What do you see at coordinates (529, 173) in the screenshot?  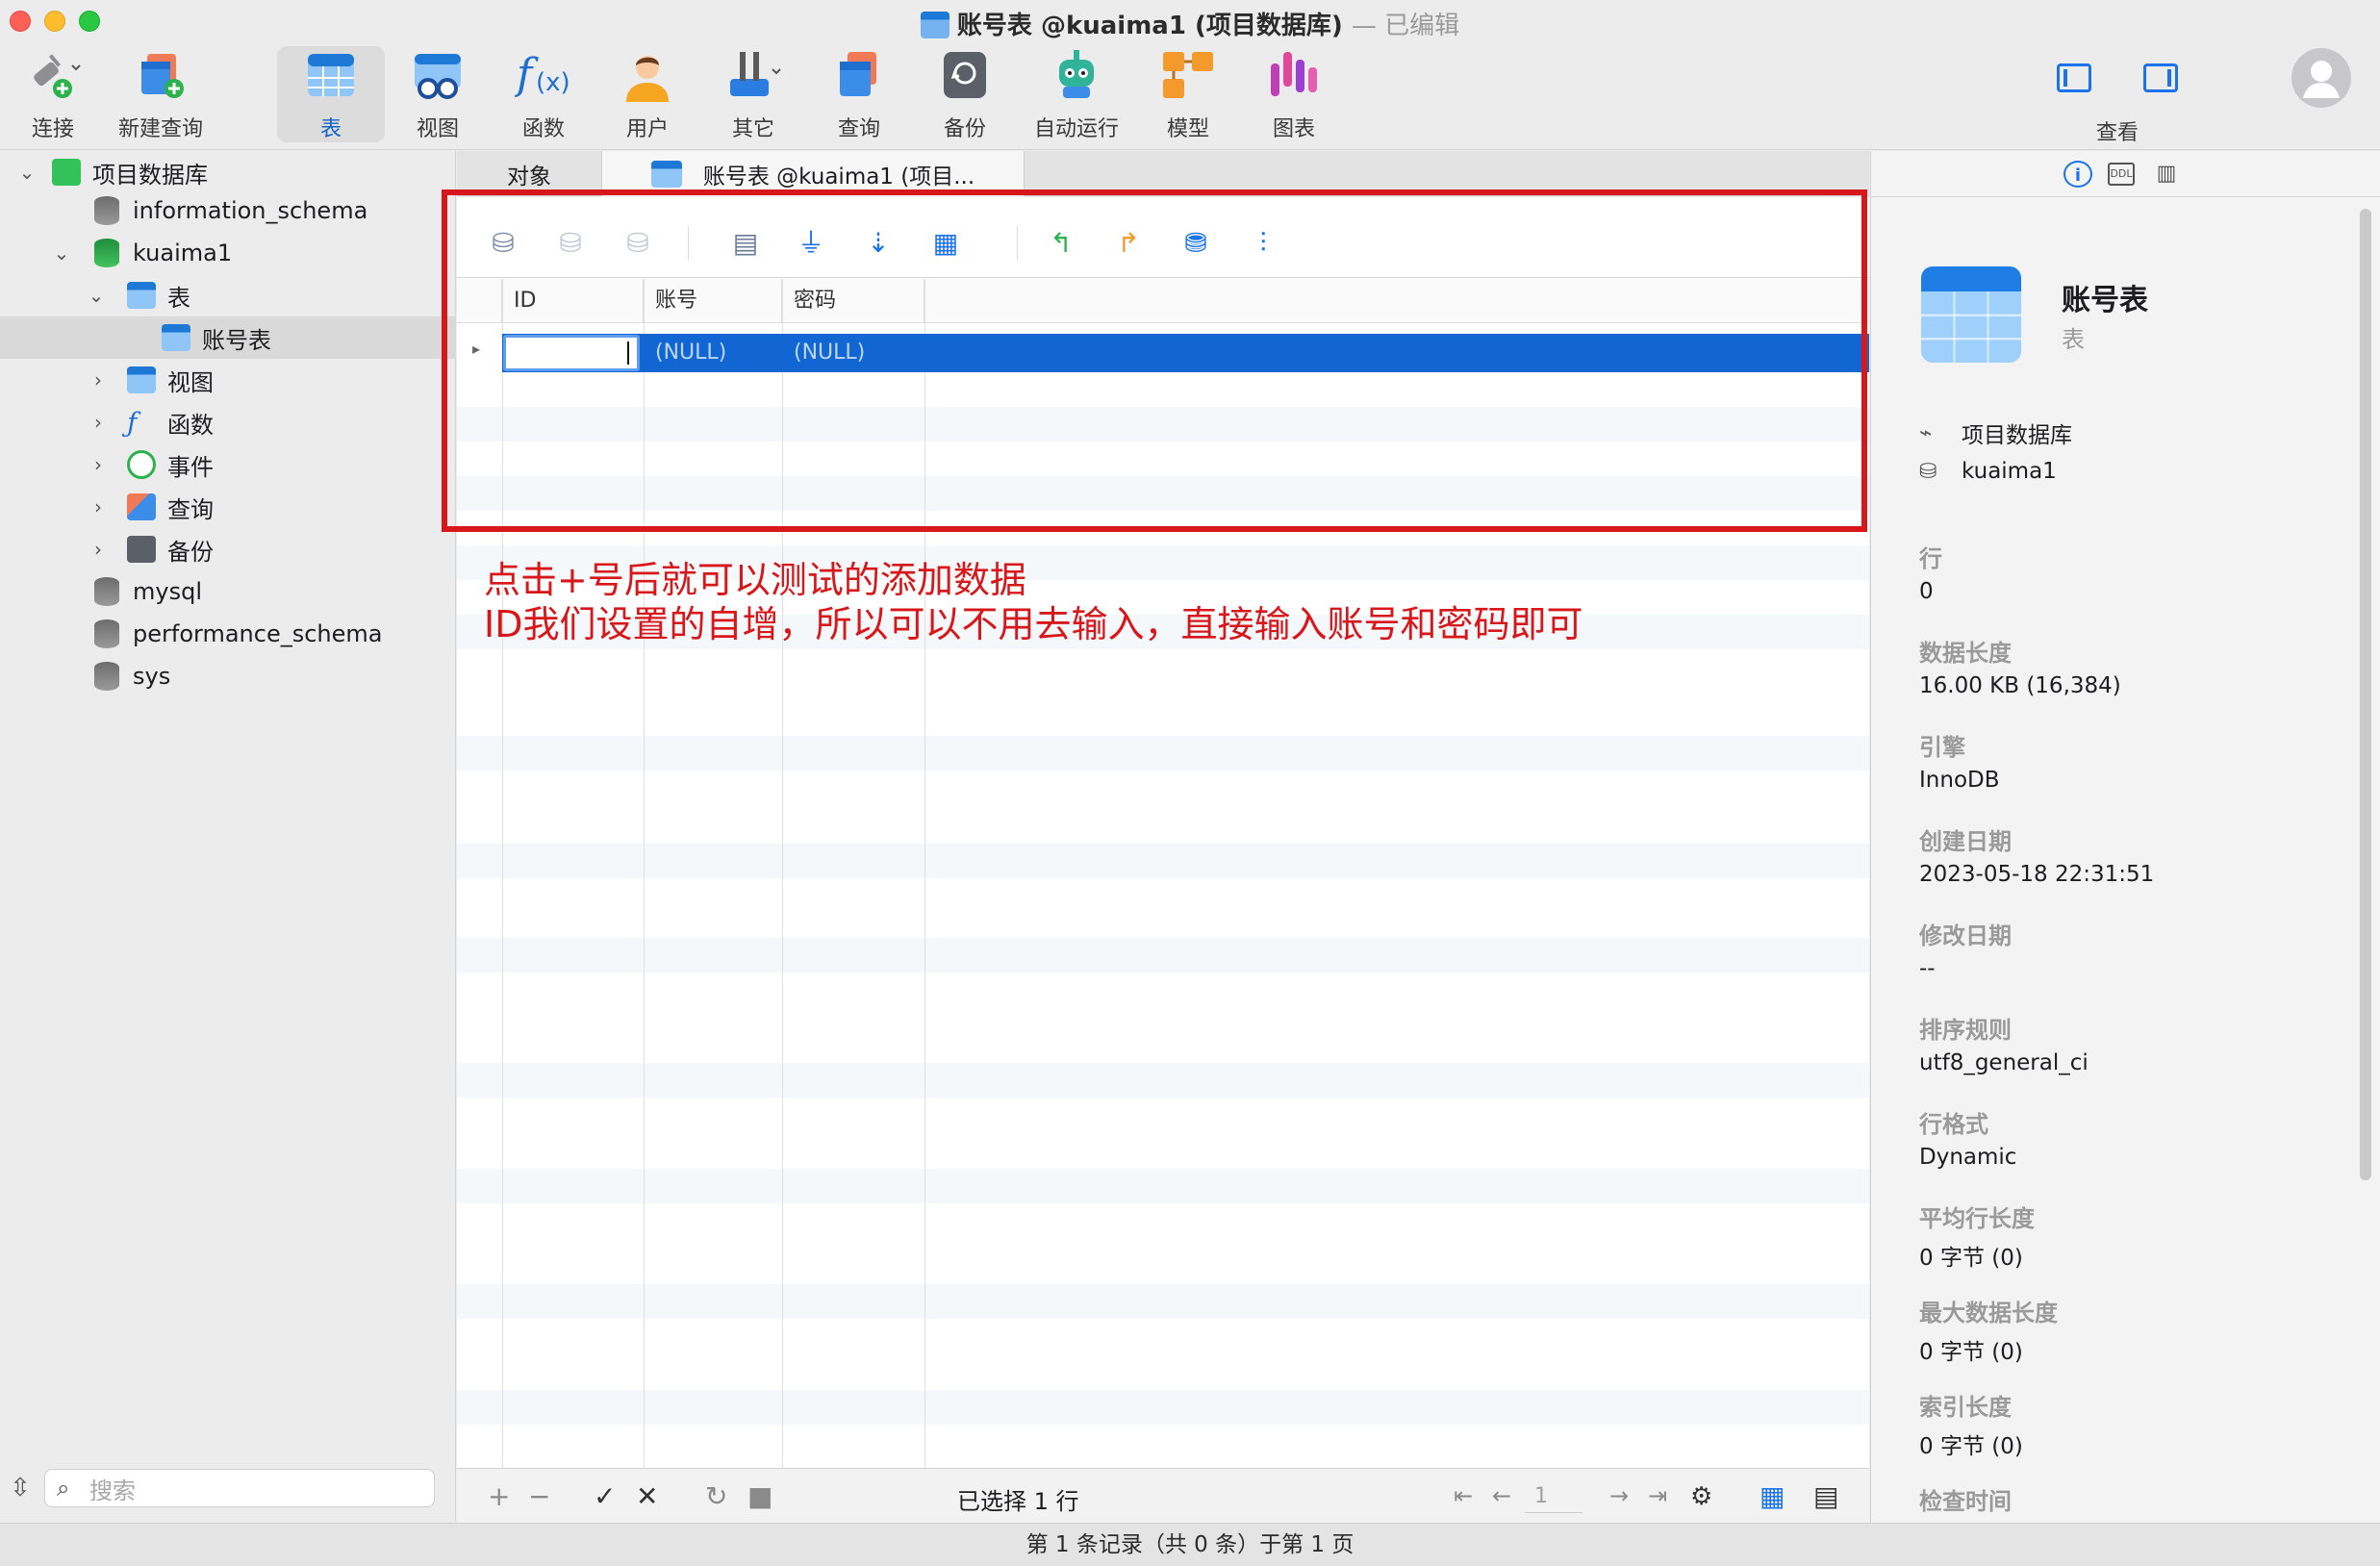 I see `tab-objects: 对象` at bounding box center [529, 173].